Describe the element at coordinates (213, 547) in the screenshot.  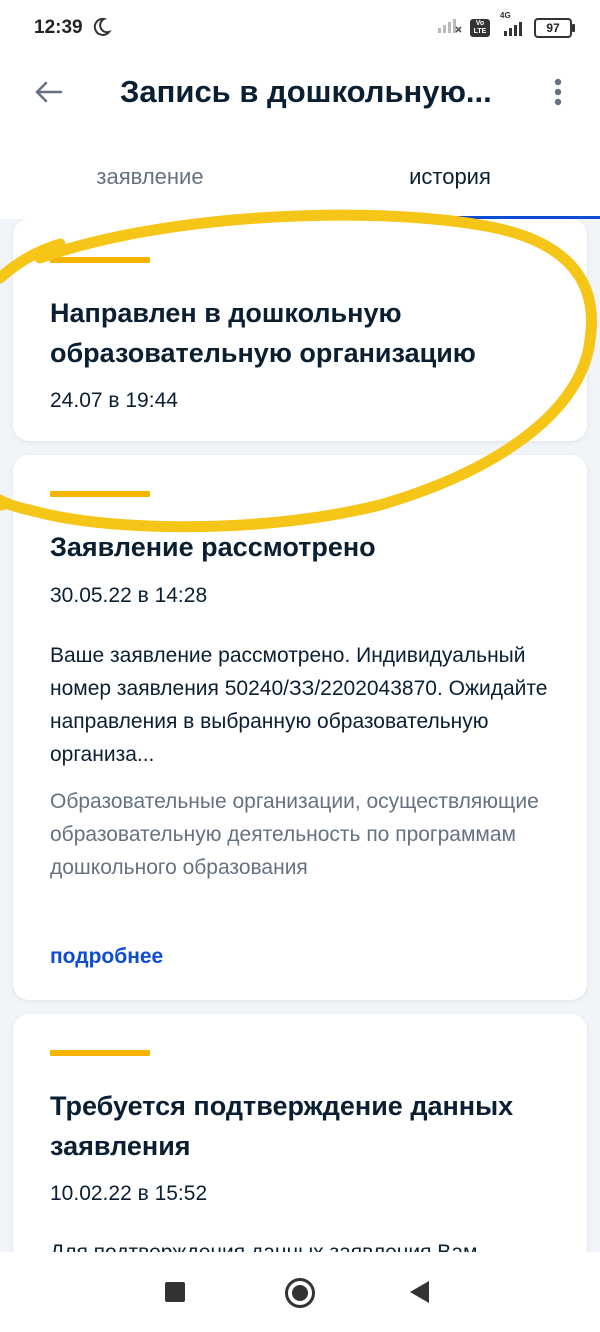
I see `card-title: Заявление рассмотрено` at that location.